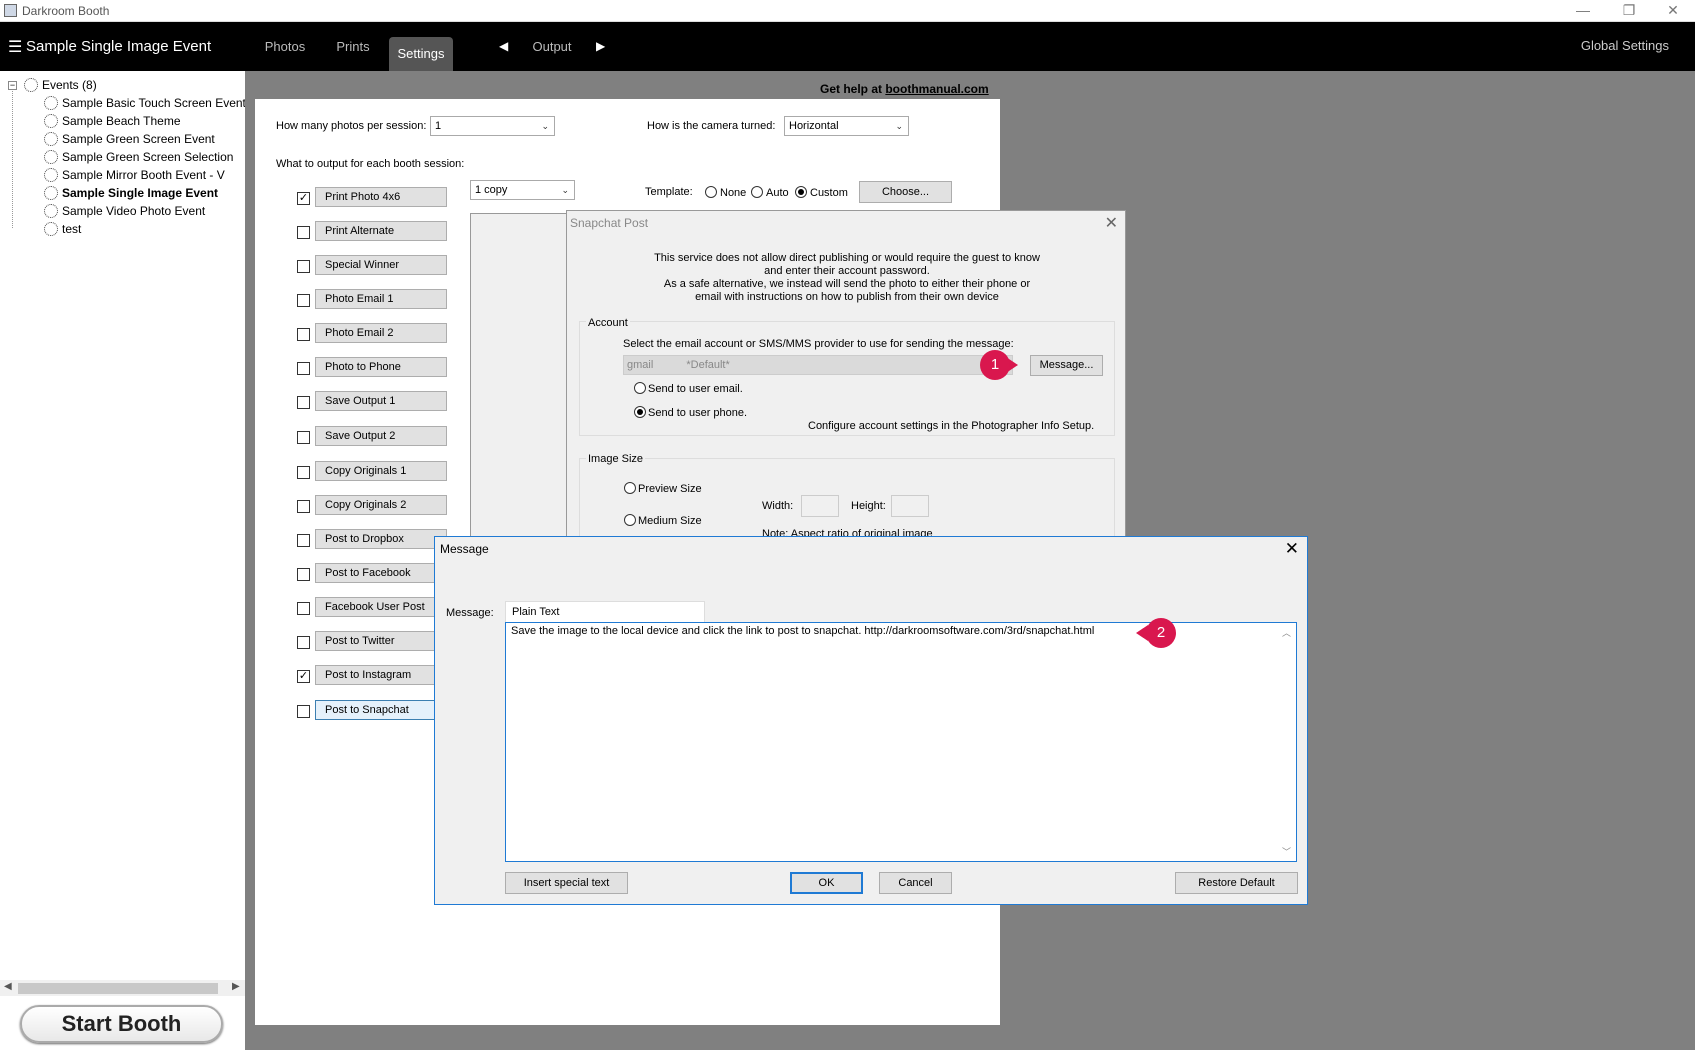 The image size is (1695, 1050). Describe the element at coordinates (381, 573) in the screenshot. I see `output-settings-button: Post to Facebook` at that location.